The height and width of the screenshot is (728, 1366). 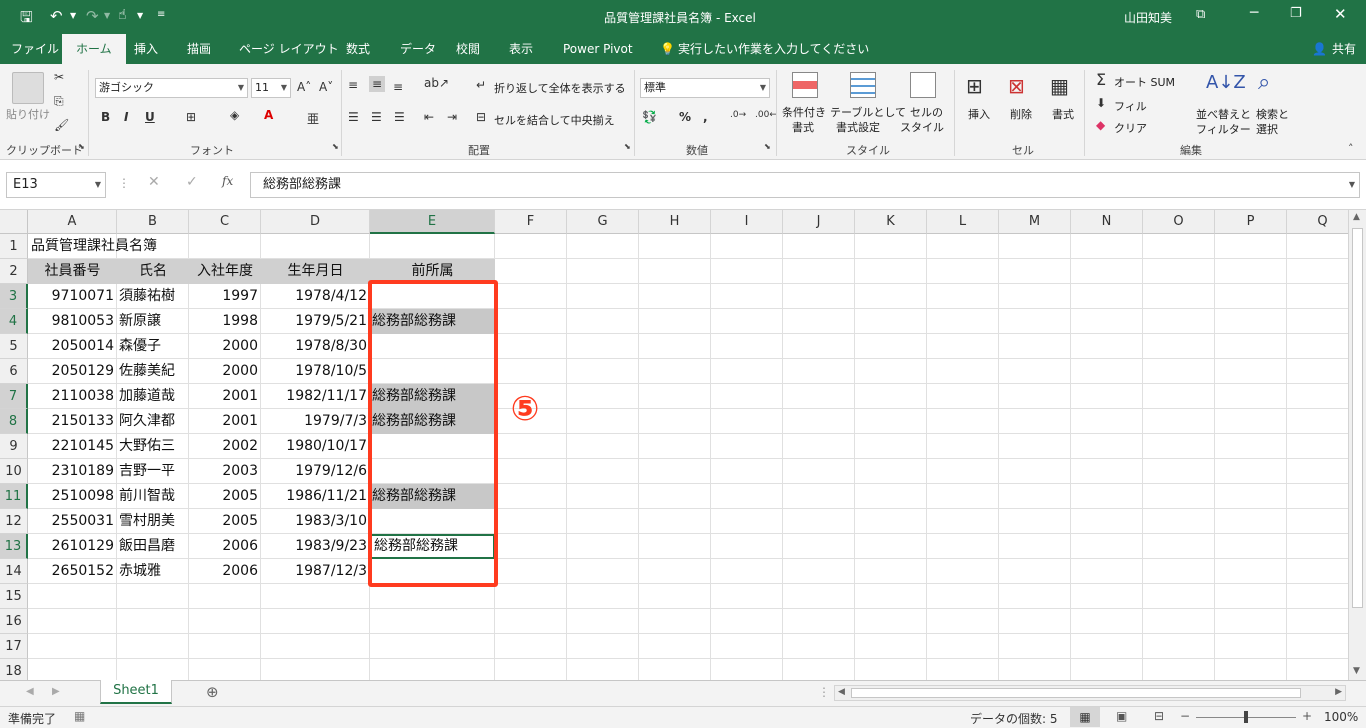 I want to click on autosum-button: オート SUM, so click(x=1144, y=82).